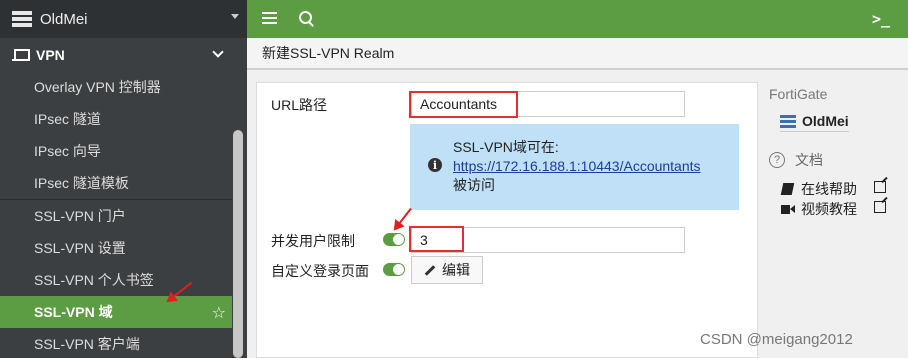 This screenshot has height=358, width=908. I want to click on menu-icon, so click(269, 18).